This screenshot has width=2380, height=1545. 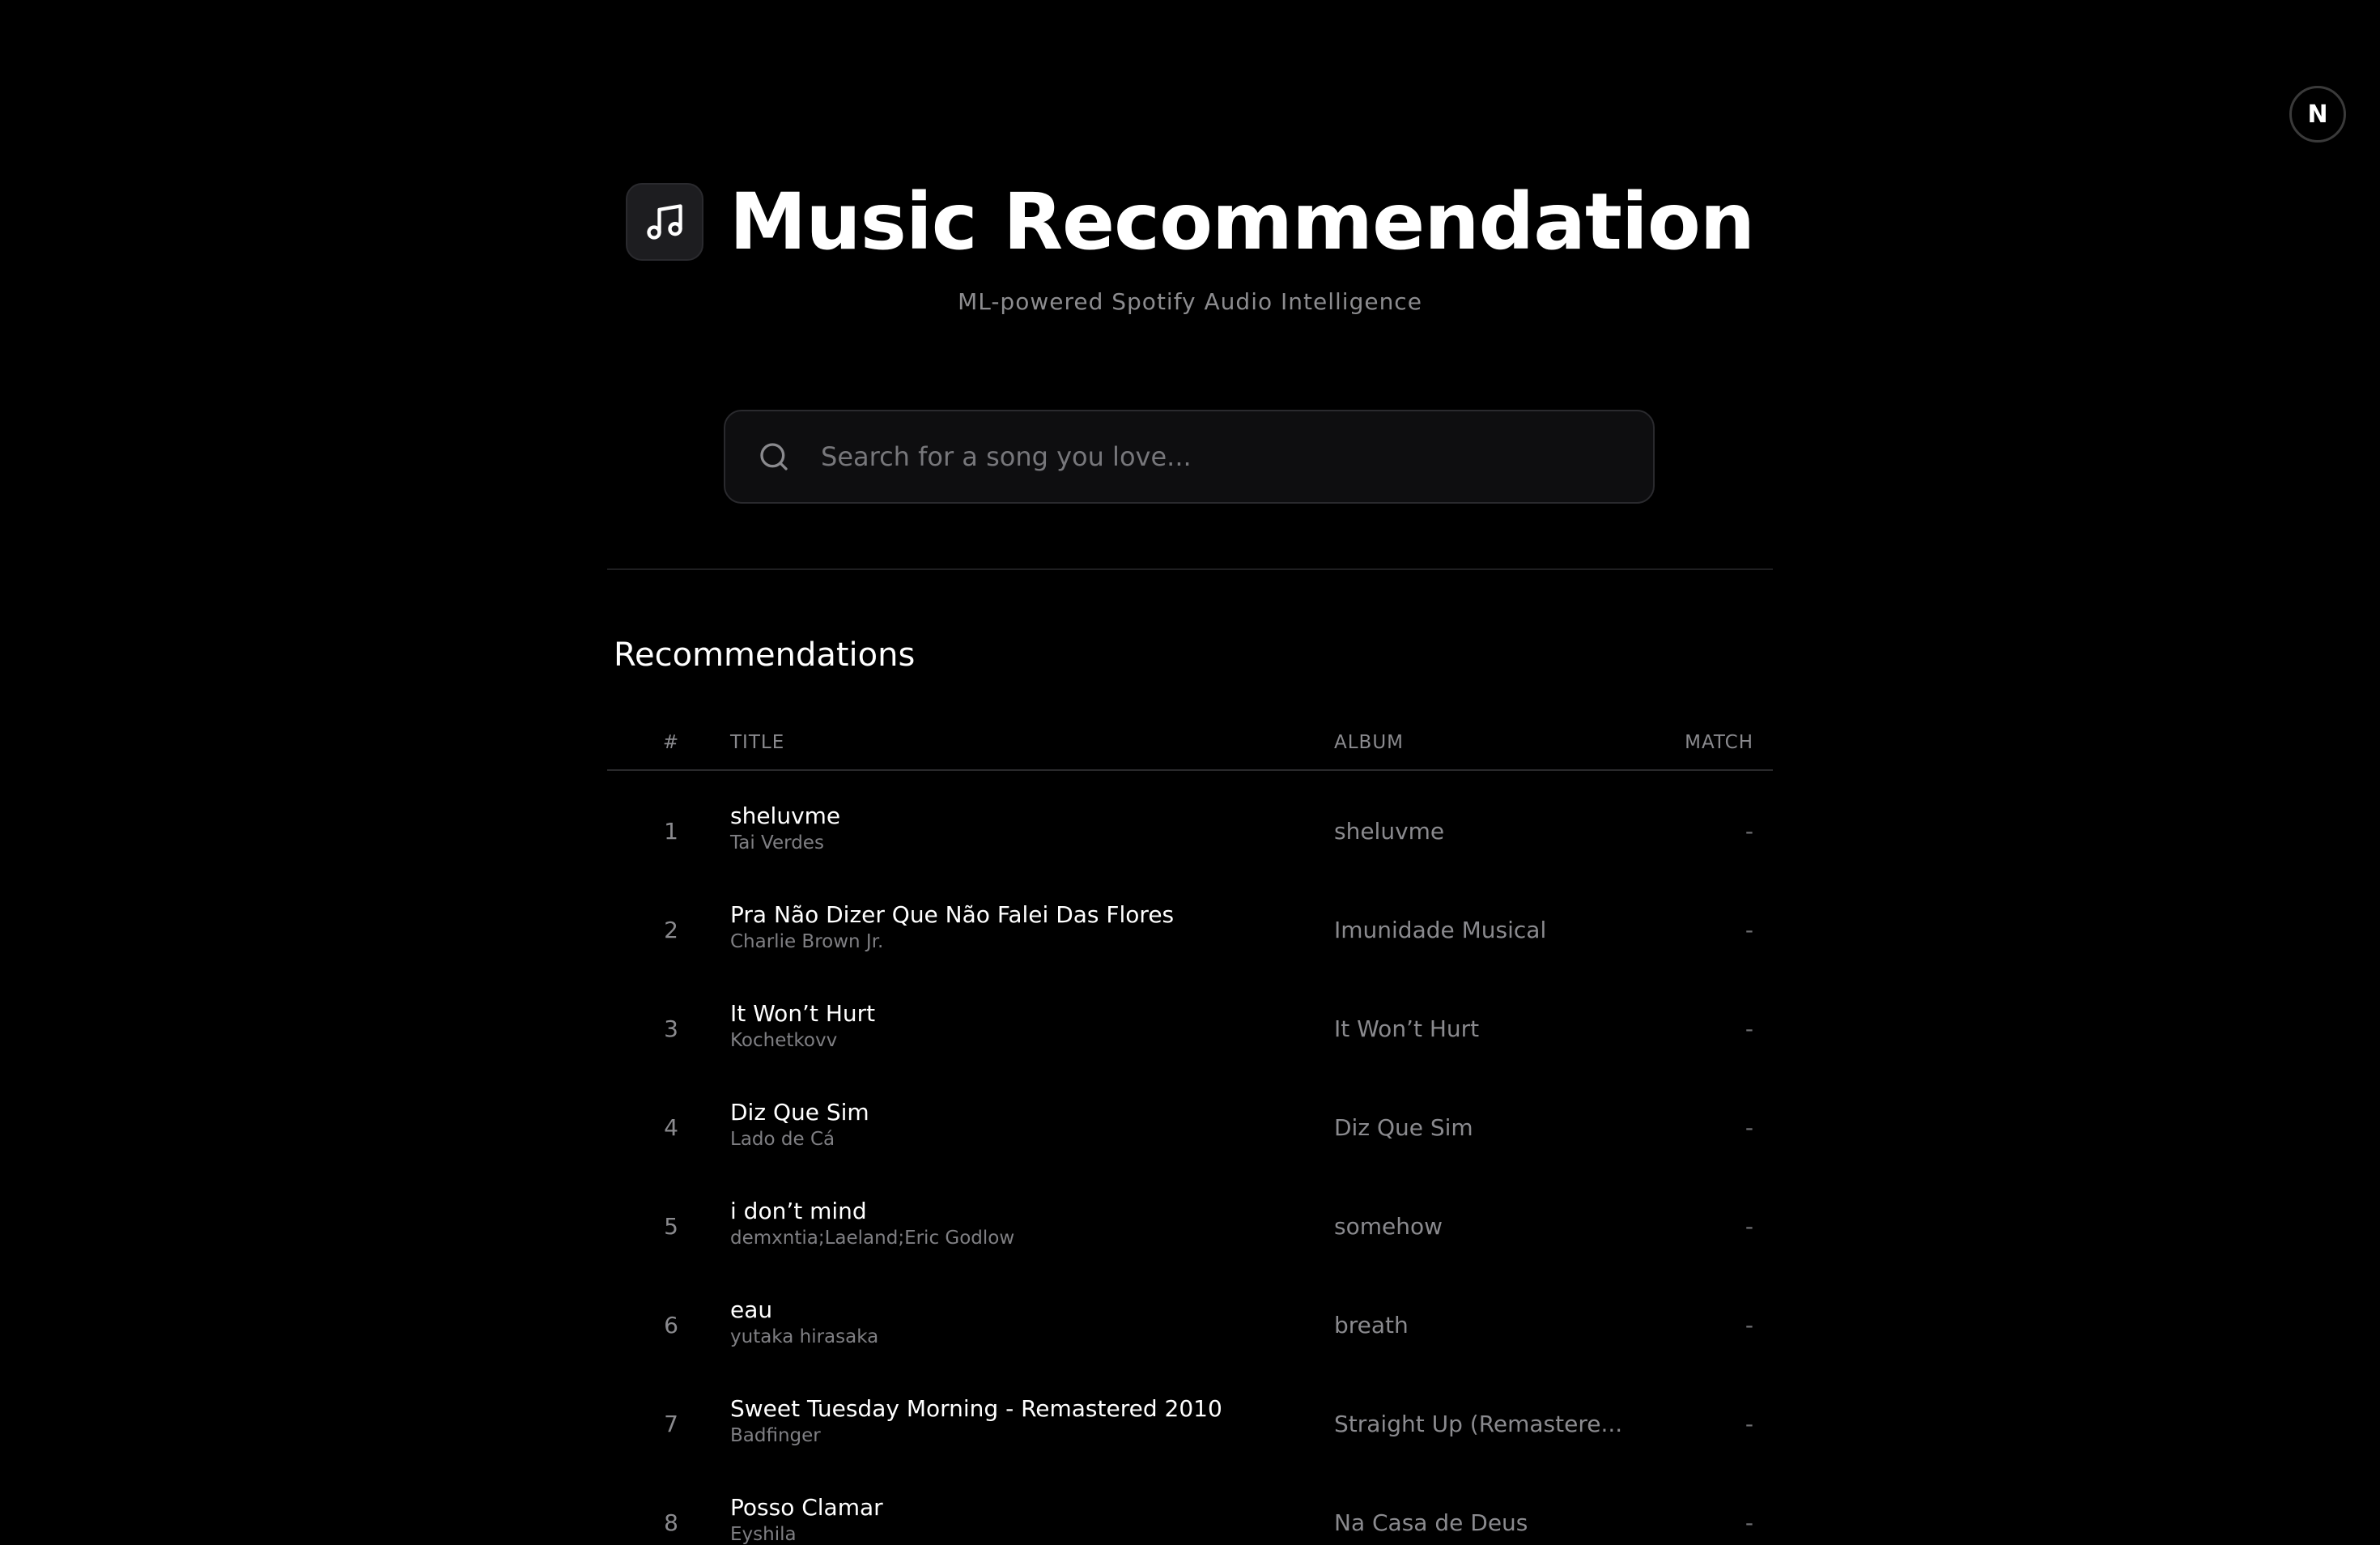 I want to click on track-number: 5, so click(x=671, y=1226).